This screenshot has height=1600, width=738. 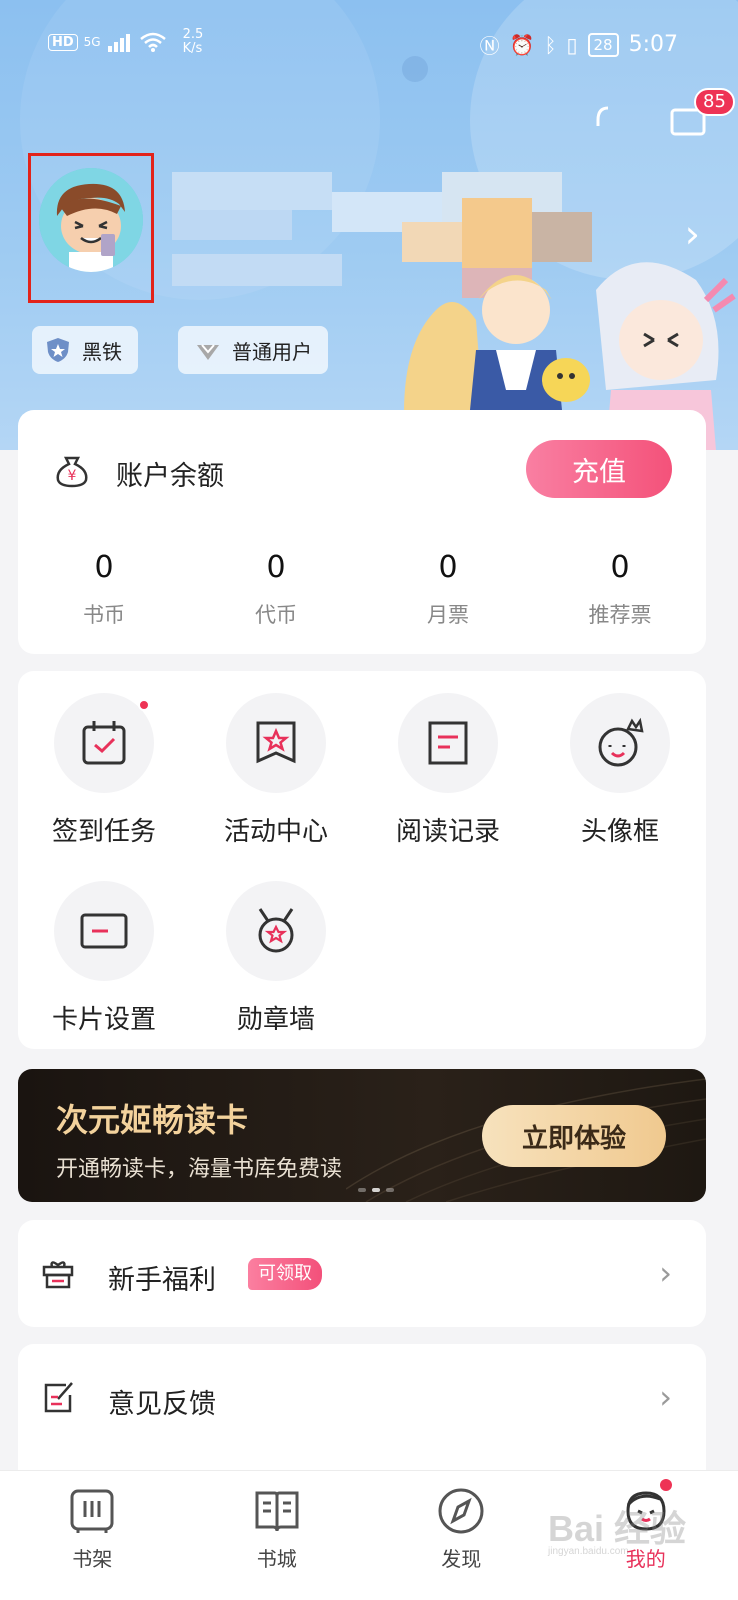 I want to click on carousel-indicator, so click(x=376, y=1190).